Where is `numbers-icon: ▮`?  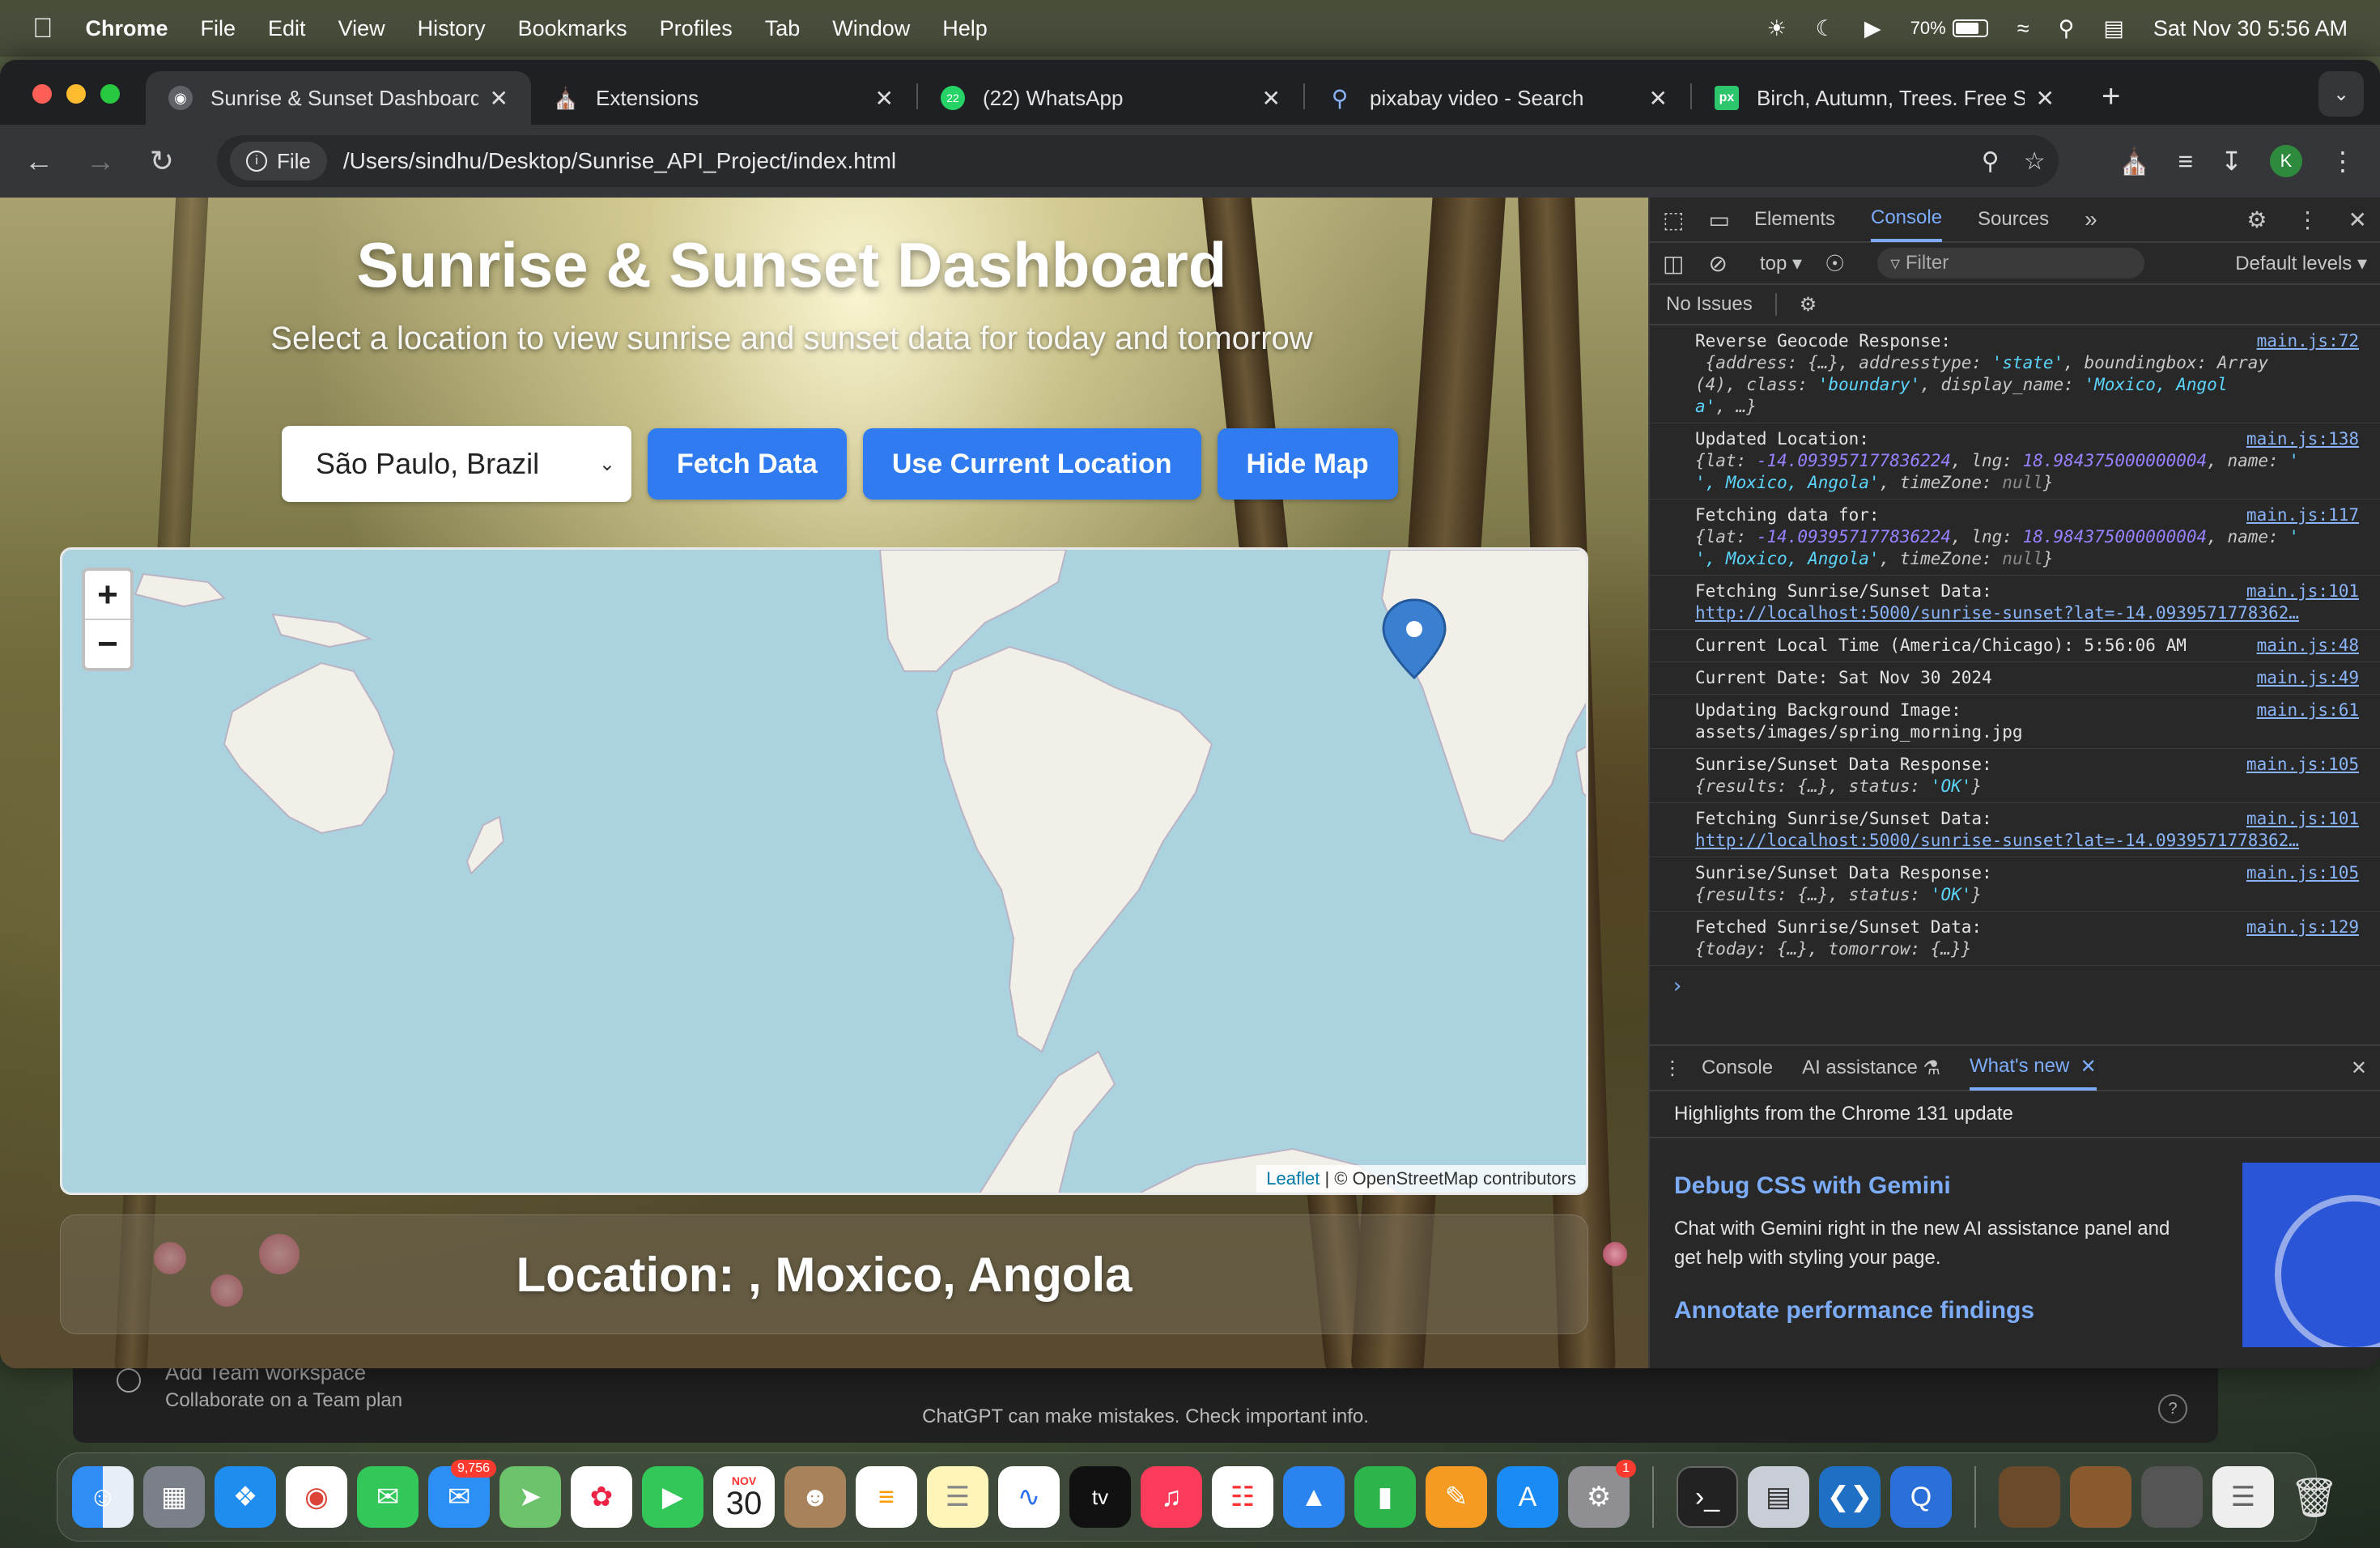 numbers-icon: ▮ is located at coordinates (1385, 1497).